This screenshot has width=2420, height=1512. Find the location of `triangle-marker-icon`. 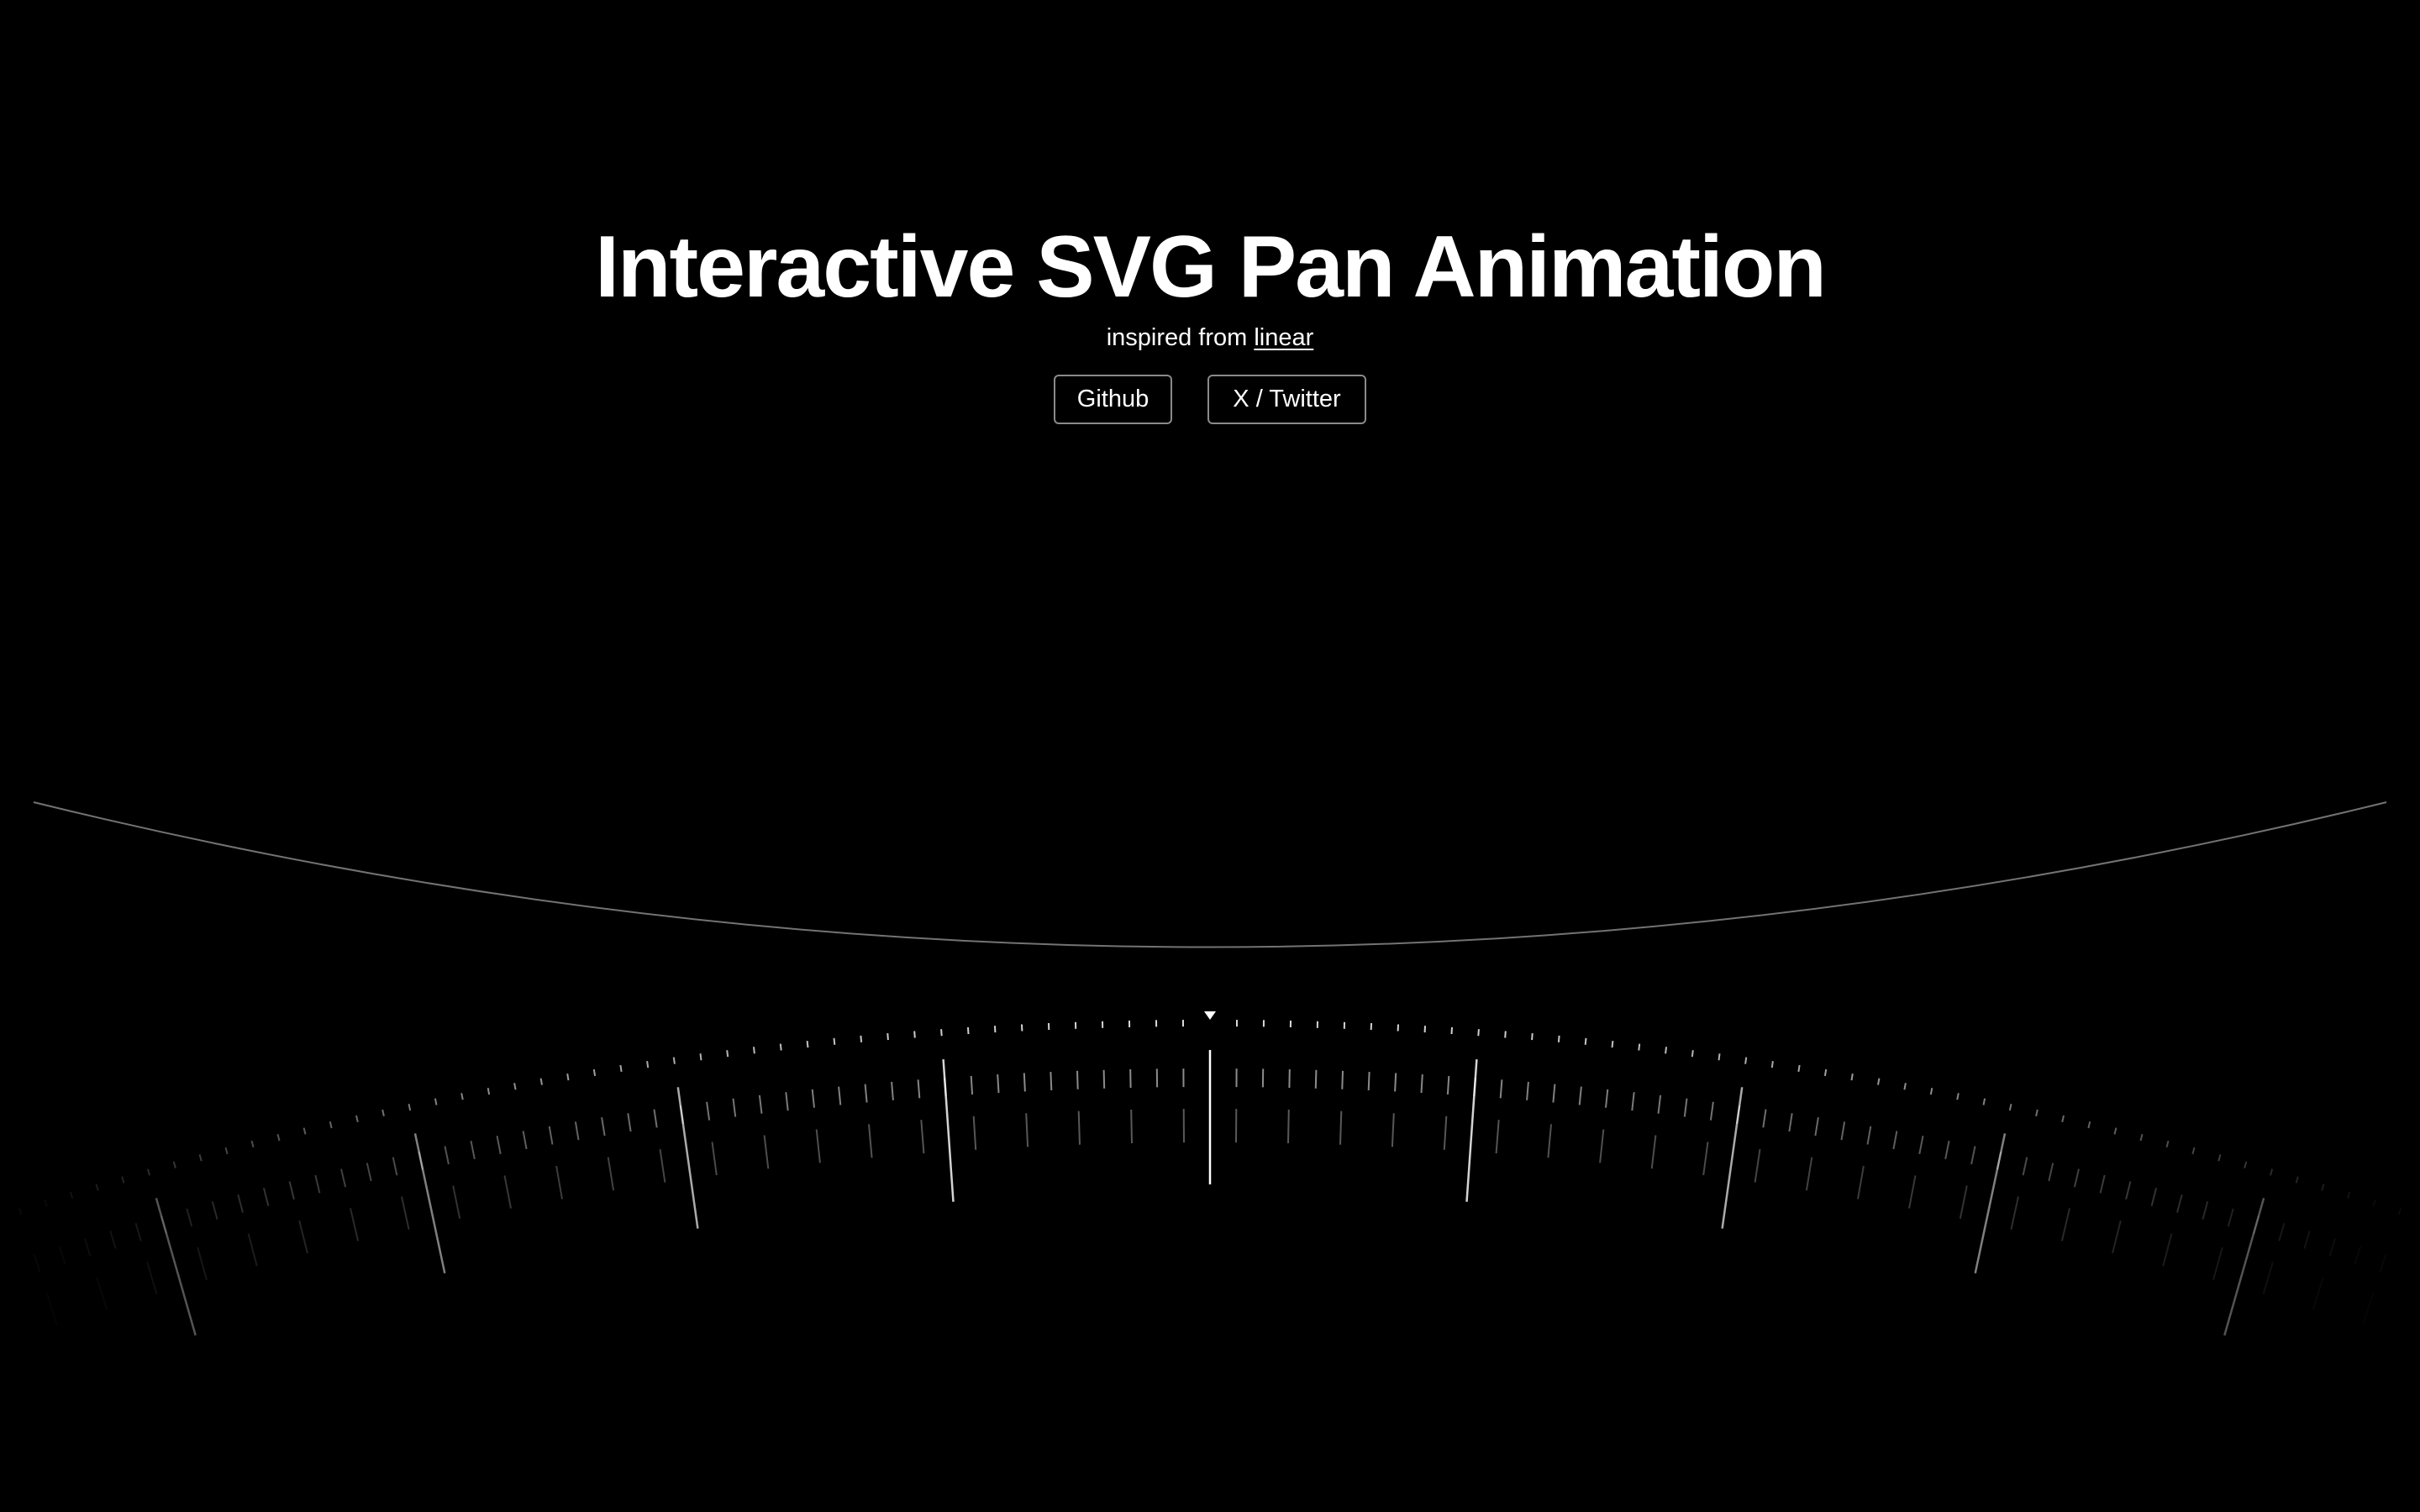

triangle-marker-icon is located at coordinates (1210, 1015).